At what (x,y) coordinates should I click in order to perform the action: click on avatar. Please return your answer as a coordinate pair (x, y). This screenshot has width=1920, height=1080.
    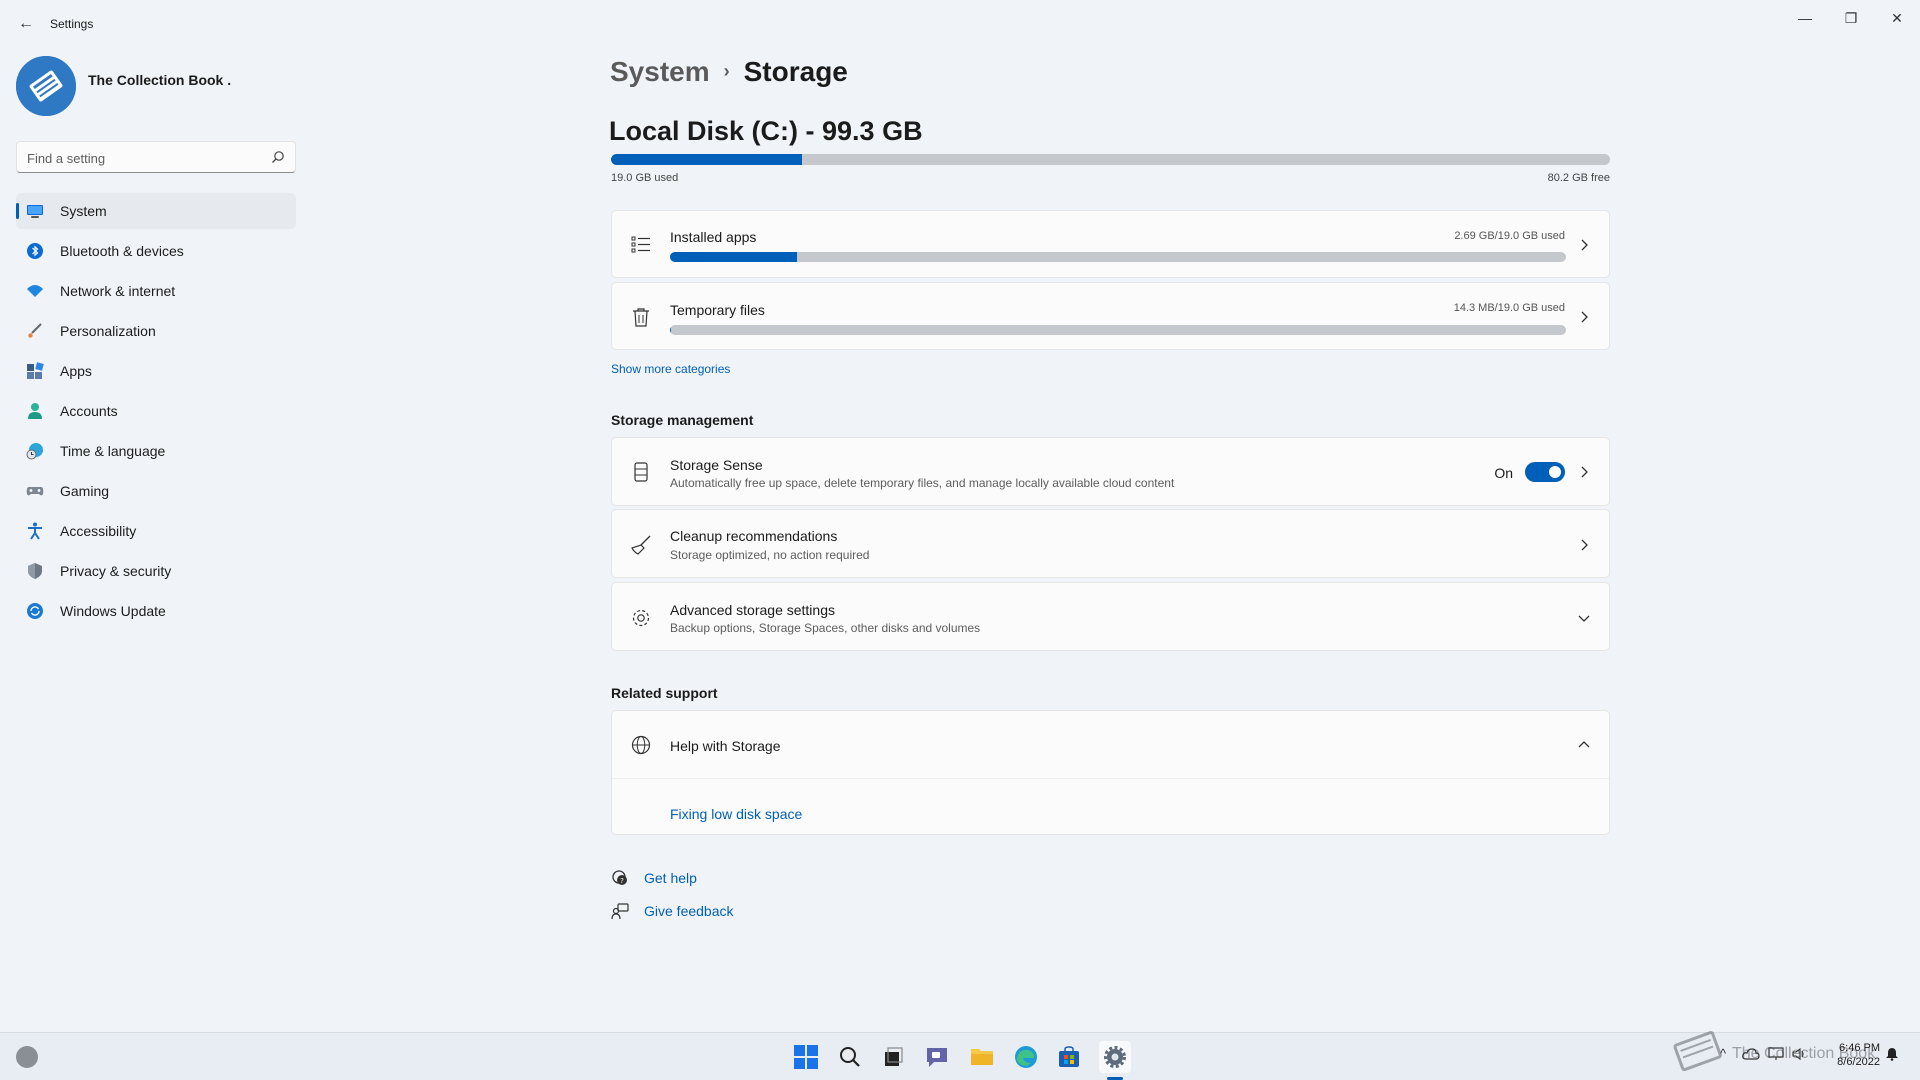
    Looking at the image, I should click on (46, 86).